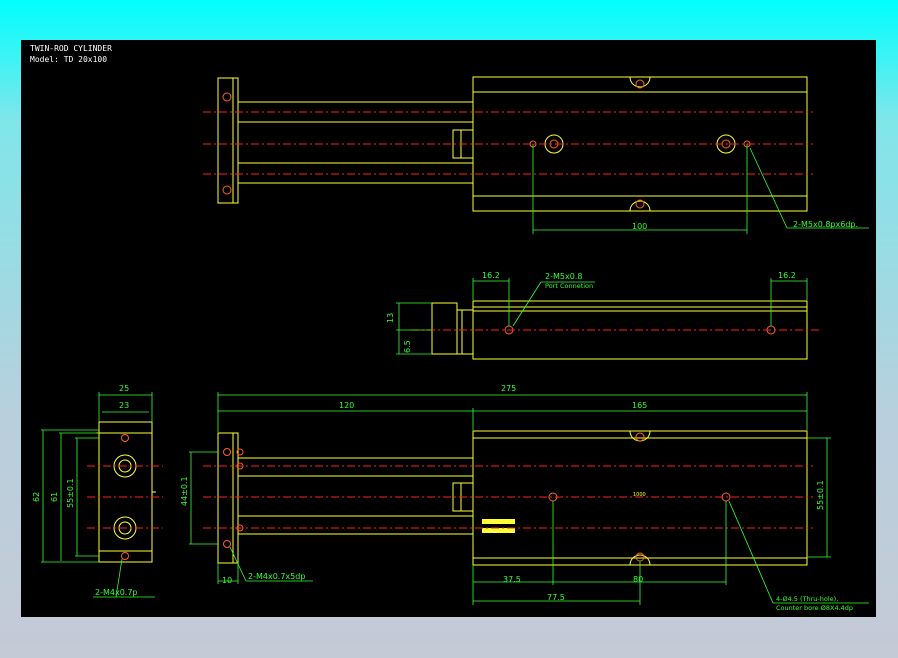 Image resolution: width=898 pixels, height=658 pixels. Describe the element at coordinates (820, 495) in the screenshot. I see `dim-55-right: 55±0.1` at that location.